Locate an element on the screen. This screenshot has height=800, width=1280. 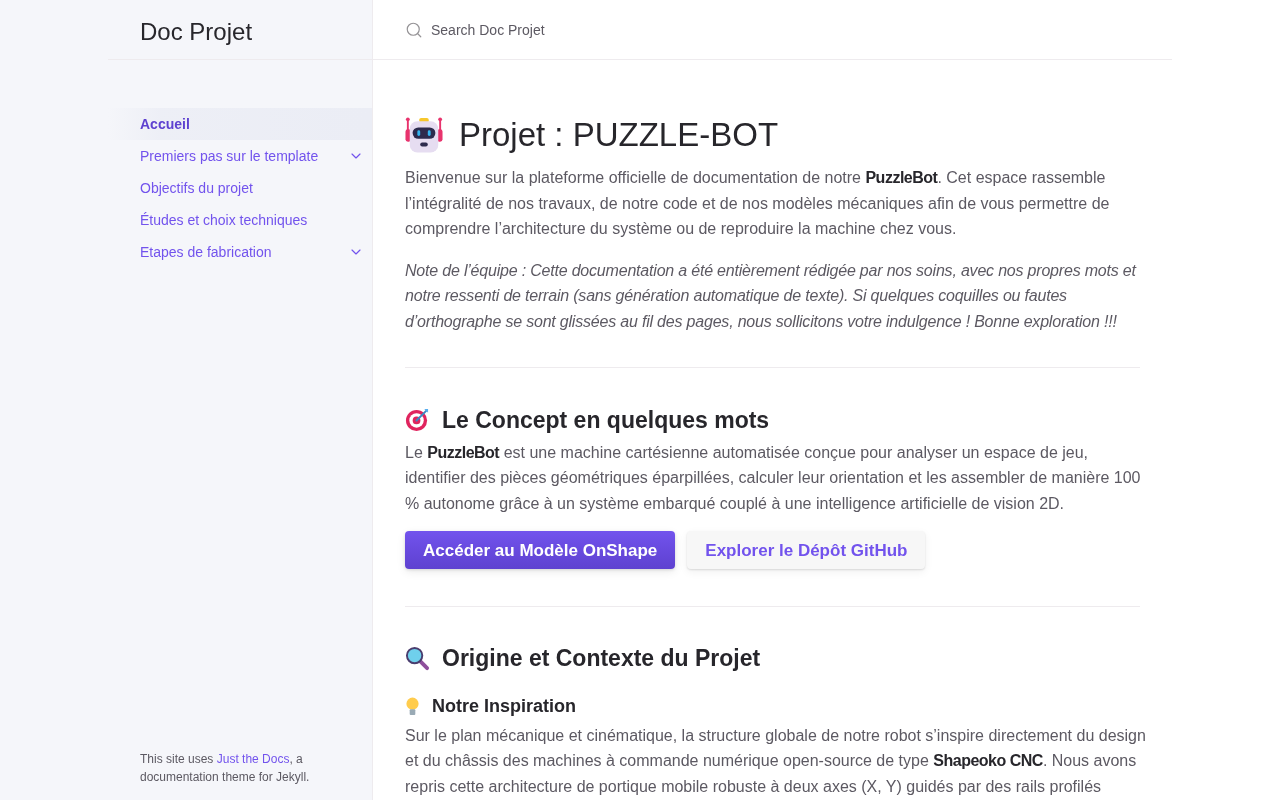
target-icon is located at coordinates (417, 420).